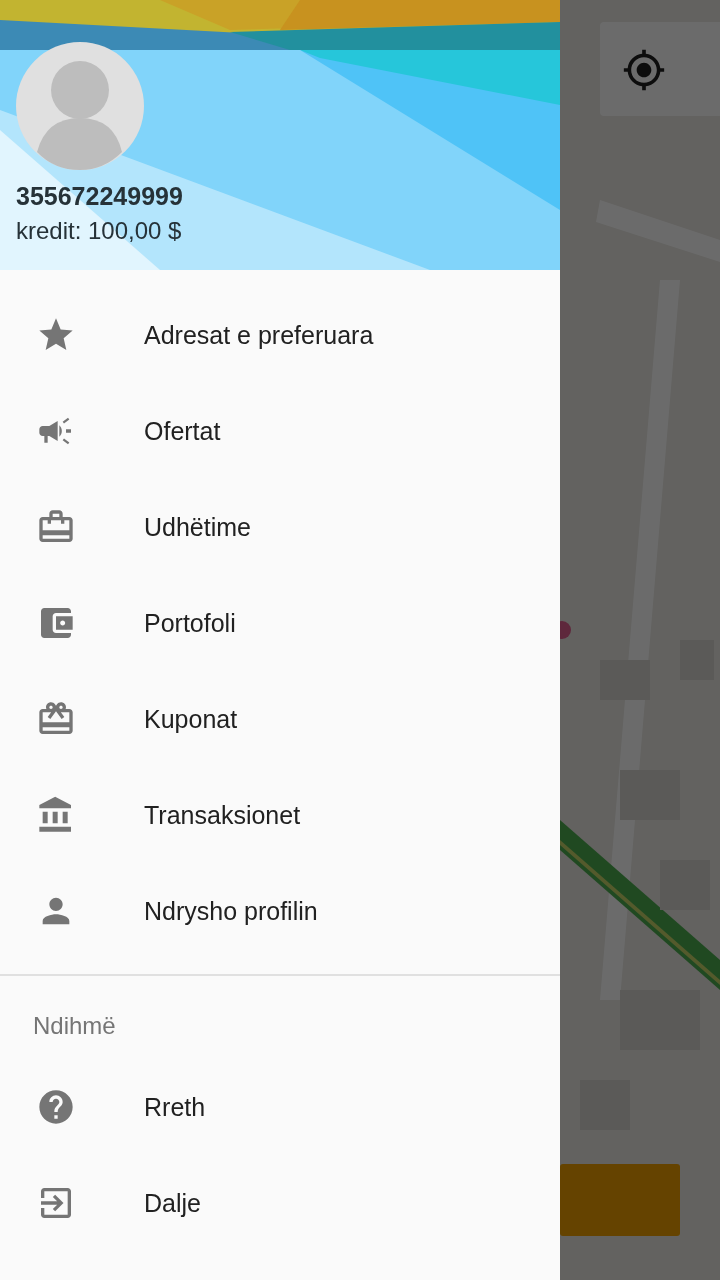  I want to click on user-phone: 355672249999, so click(99, 196).